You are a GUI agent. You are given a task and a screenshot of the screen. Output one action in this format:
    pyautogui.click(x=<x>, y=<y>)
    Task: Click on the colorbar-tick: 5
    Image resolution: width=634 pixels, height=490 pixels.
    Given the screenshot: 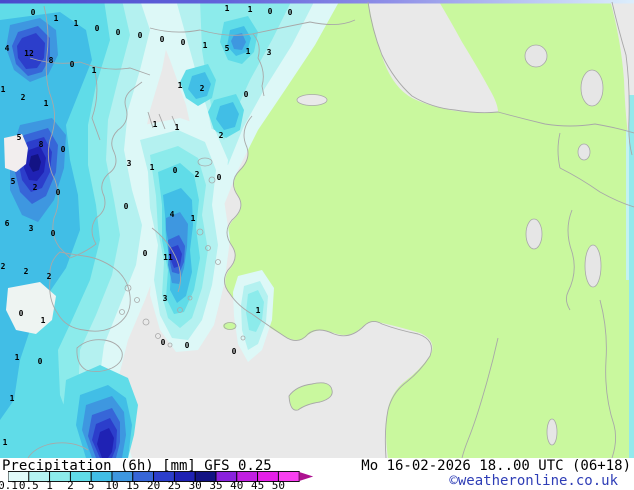 What is the action you would take?
    pyautogui.click(x=91, y=484)
    